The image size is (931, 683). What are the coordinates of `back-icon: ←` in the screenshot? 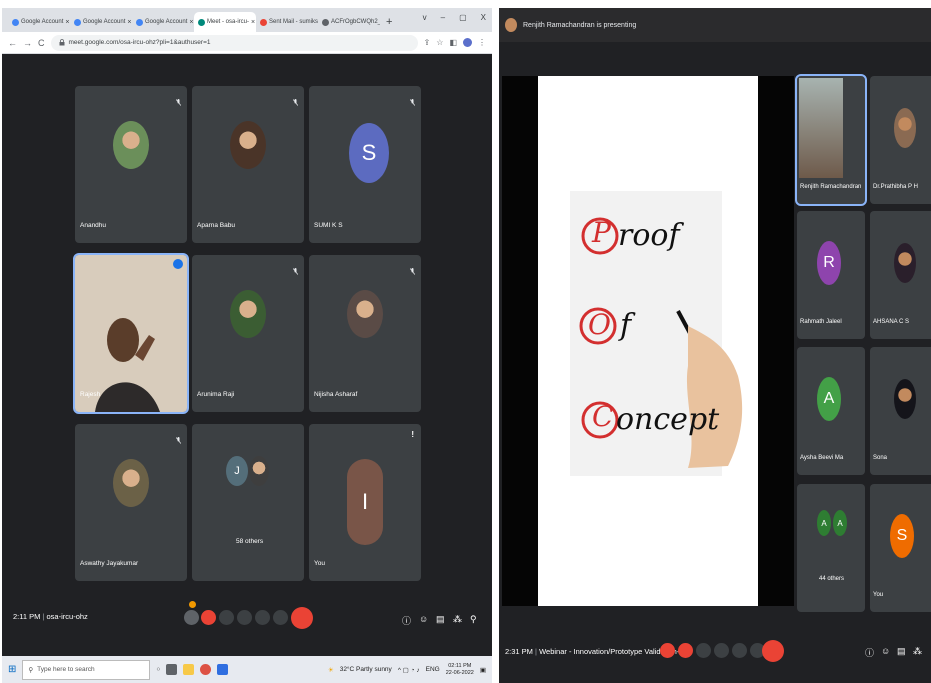 It's located at (12, 43).